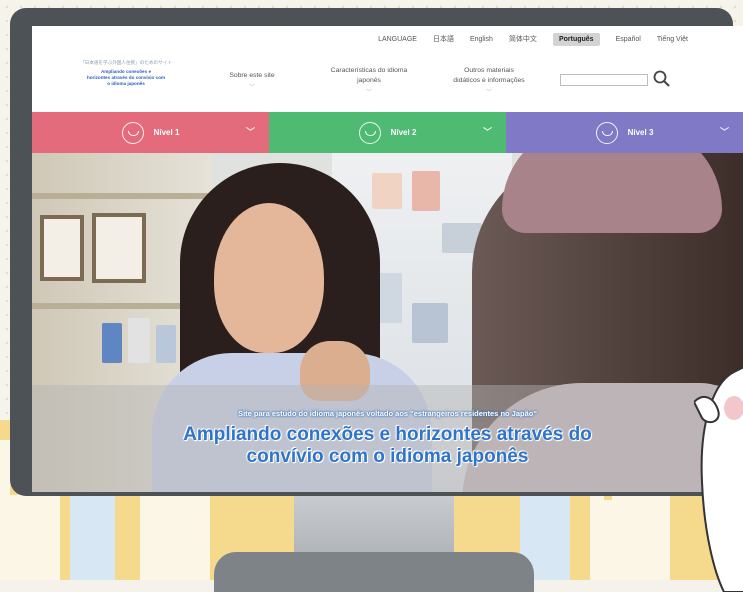 The height and width of the screenshot is (592, 743). I want to click on hero-foreground-hat, so click(612, 193).